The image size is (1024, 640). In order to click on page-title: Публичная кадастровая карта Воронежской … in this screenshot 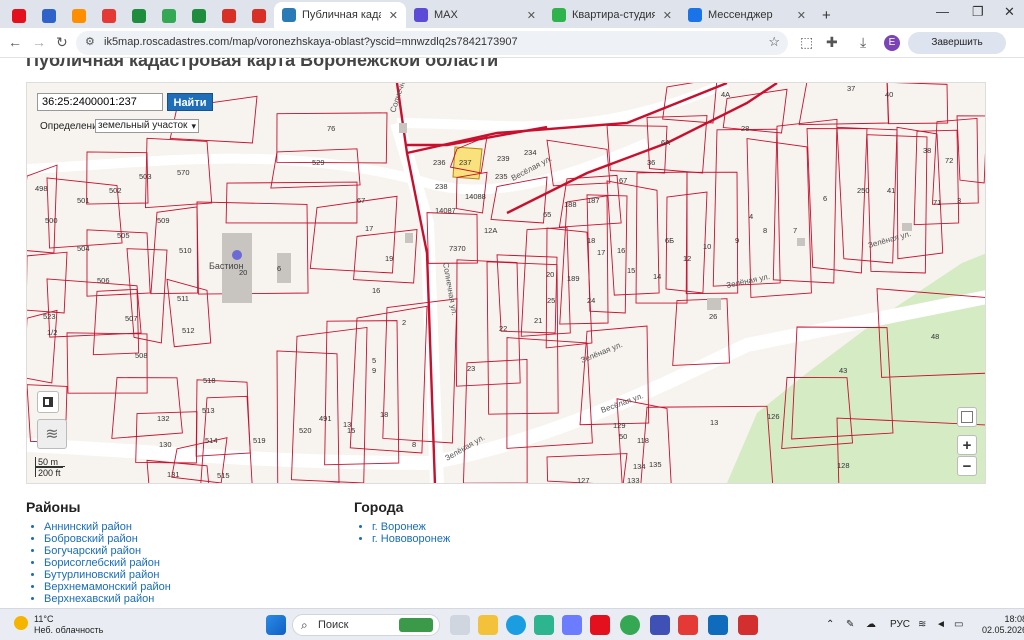, I will do `click(262, 64)`.